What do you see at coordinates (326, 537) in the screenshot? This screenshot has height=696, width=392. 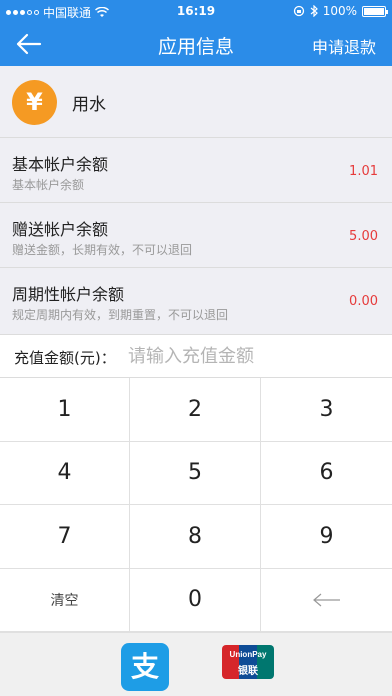 I see `key-9: 9` at bounding box center [326, 537].